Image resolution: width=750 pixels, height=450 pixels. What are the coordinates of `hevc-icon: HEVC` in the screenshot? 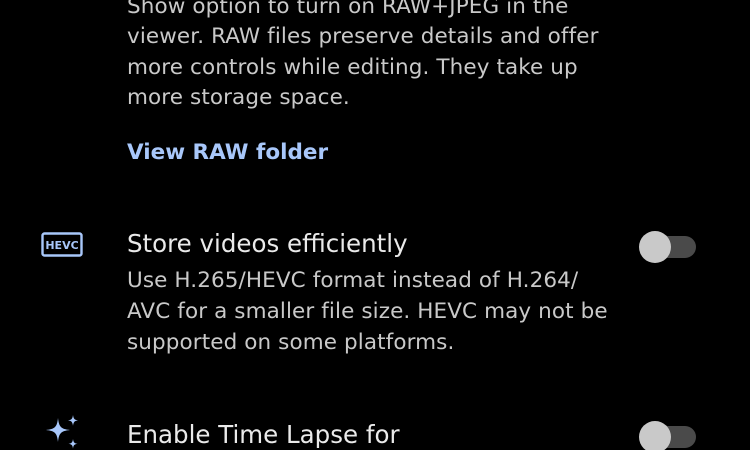 It's located at (62, 244).